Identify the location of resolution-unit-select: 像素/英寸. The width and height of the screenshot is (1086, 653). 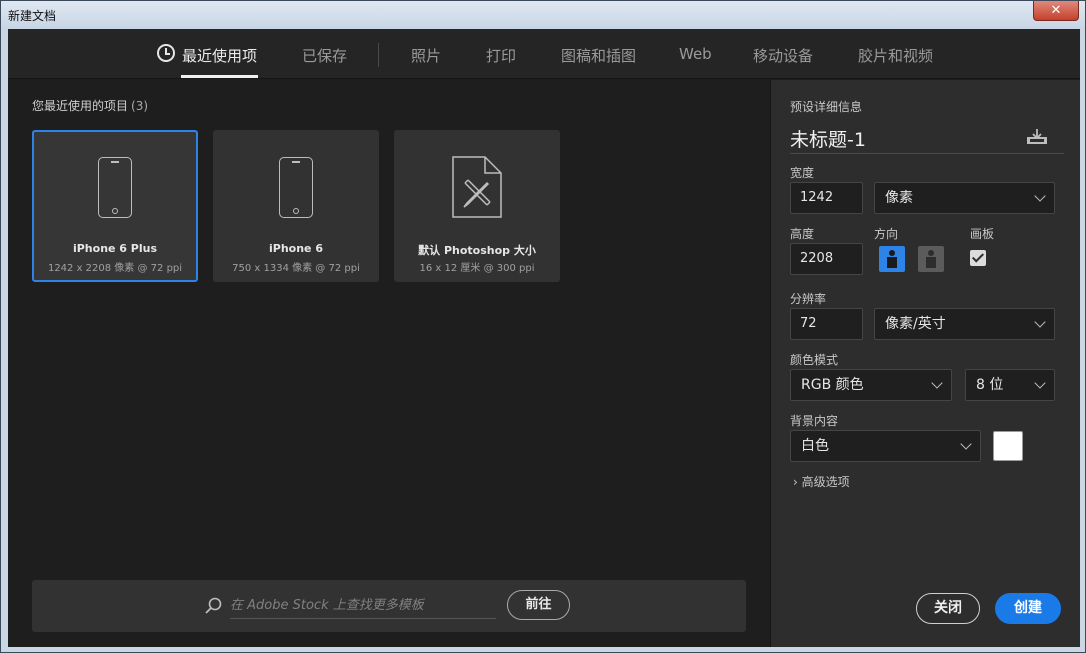
(964, 324).